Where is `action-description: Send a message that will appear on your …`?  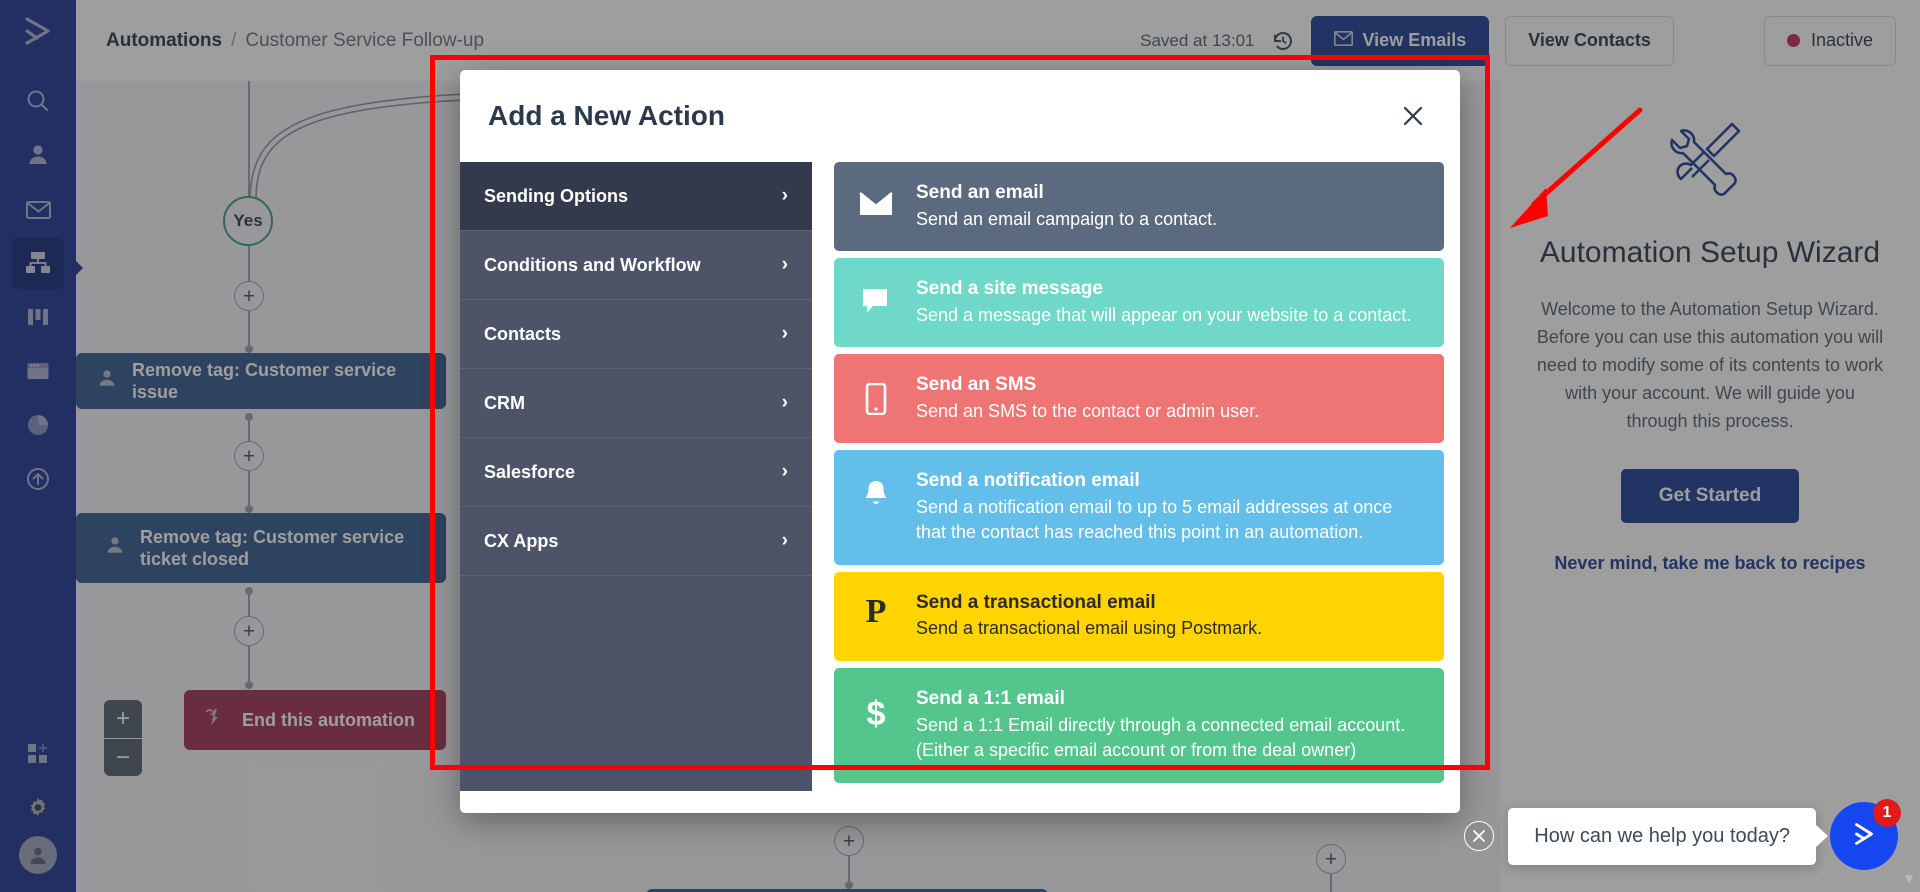 action-description: Send a message that will appear on your … is located at coordinates (1164, 314).